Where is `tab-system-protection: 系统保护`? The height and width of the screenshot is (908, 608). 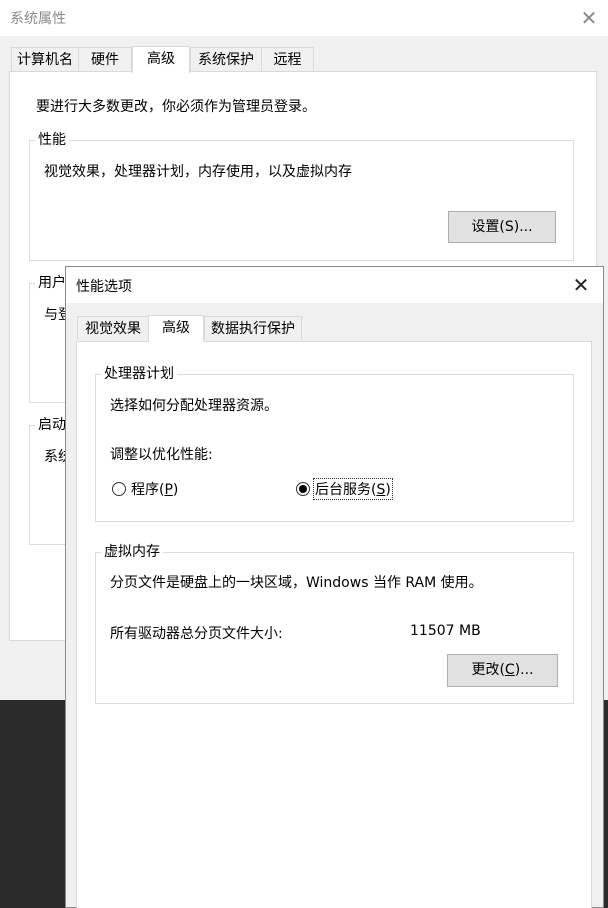
tab-system-protection: 系统保护 is located at coordinates (226, 59).